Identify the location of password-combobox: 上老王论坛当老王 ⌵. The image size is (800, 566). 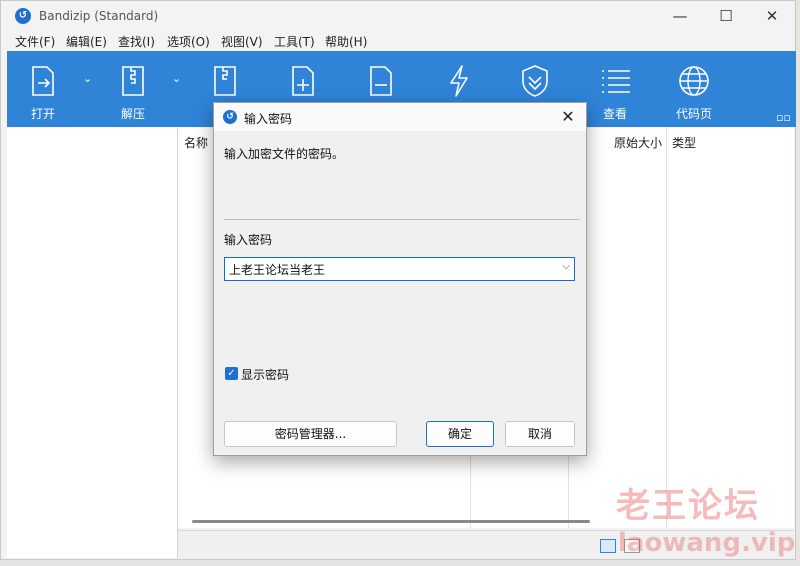
(399, 269).